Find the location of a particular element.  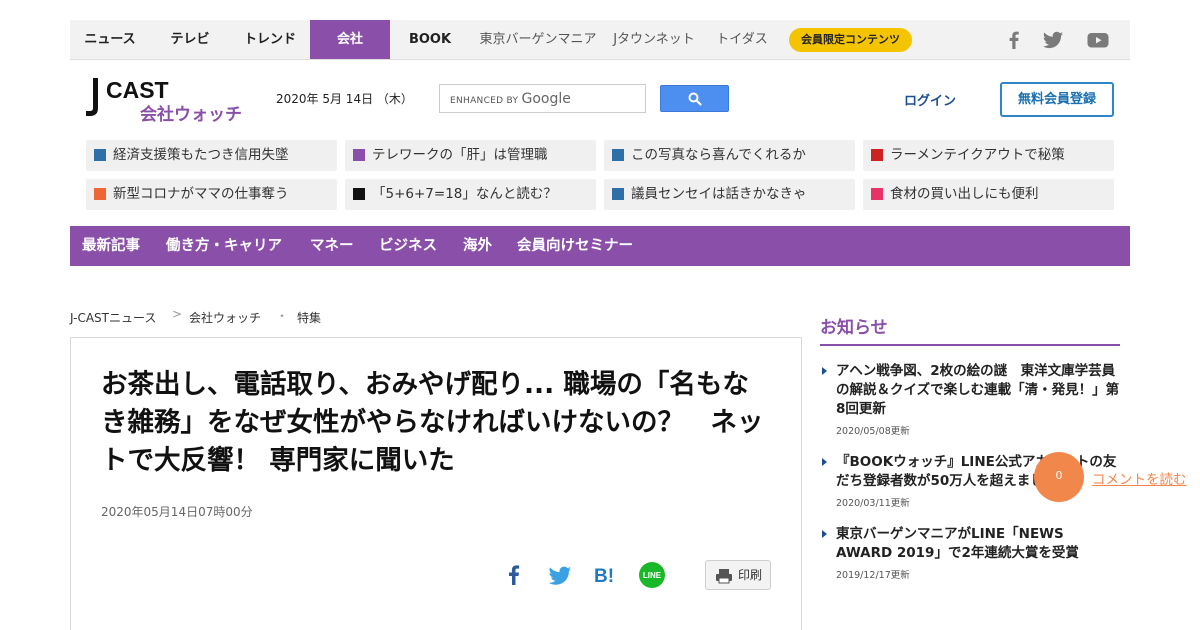

topic-label: 新型コロナがママの仕事奪う is located at coordinates (201, 194).